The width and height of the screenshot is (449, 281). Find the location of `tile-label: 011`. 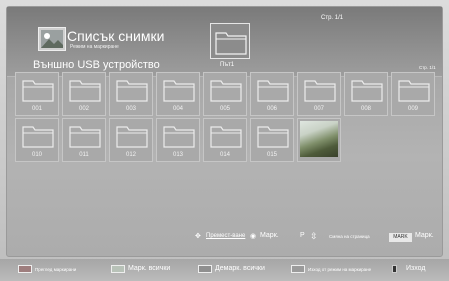

tile-label: 011 is located at coordinates (84, 155).